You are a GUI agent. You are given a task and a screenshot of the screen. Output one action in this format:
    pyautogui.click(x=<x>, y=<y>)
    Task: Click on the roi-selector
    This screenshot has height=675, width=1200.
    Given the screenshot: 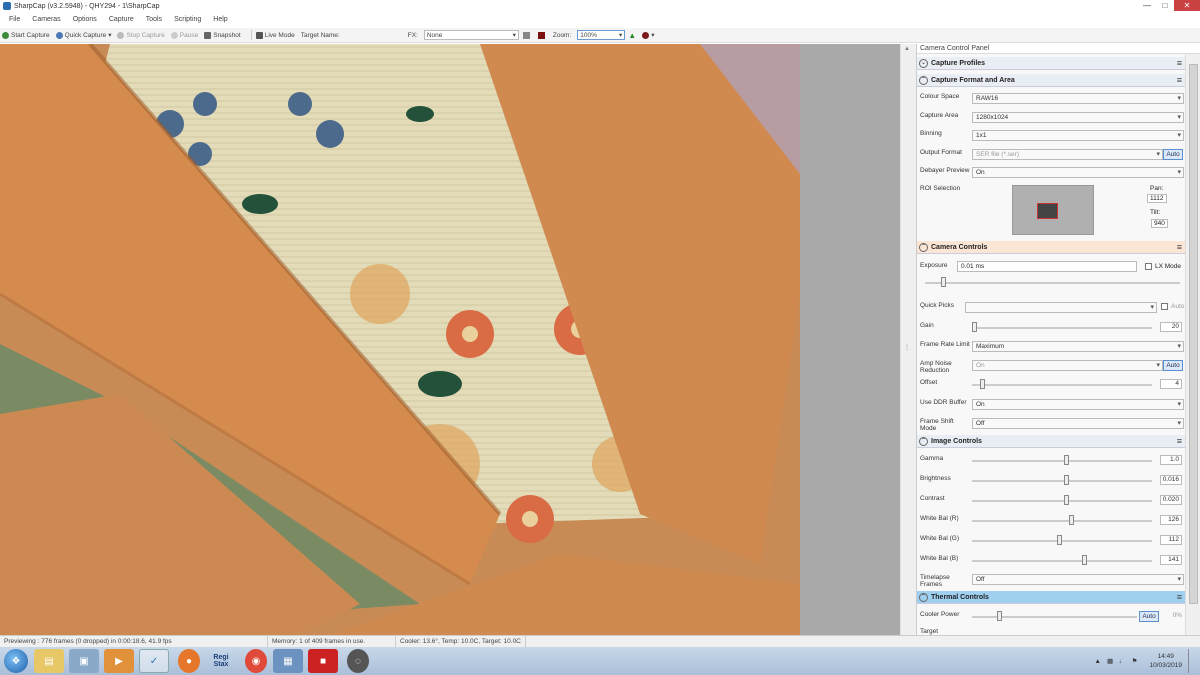 What is the action you would take?
    pyautogui.click(x=1053, y=210)
    